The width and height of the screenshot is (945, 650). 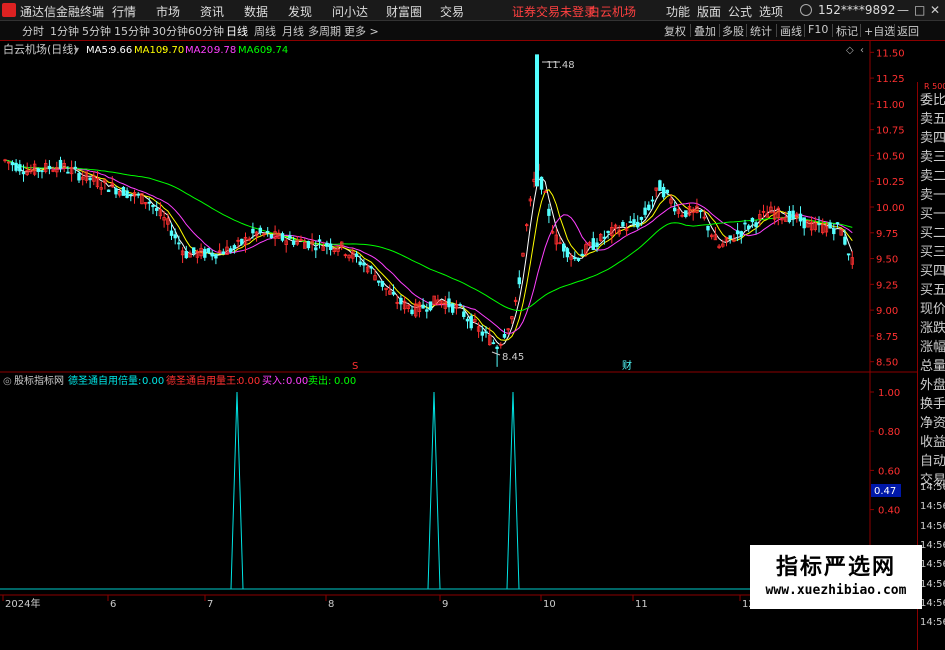 I want to click on tab-monthly: 月线, so click(x=293, y=31).